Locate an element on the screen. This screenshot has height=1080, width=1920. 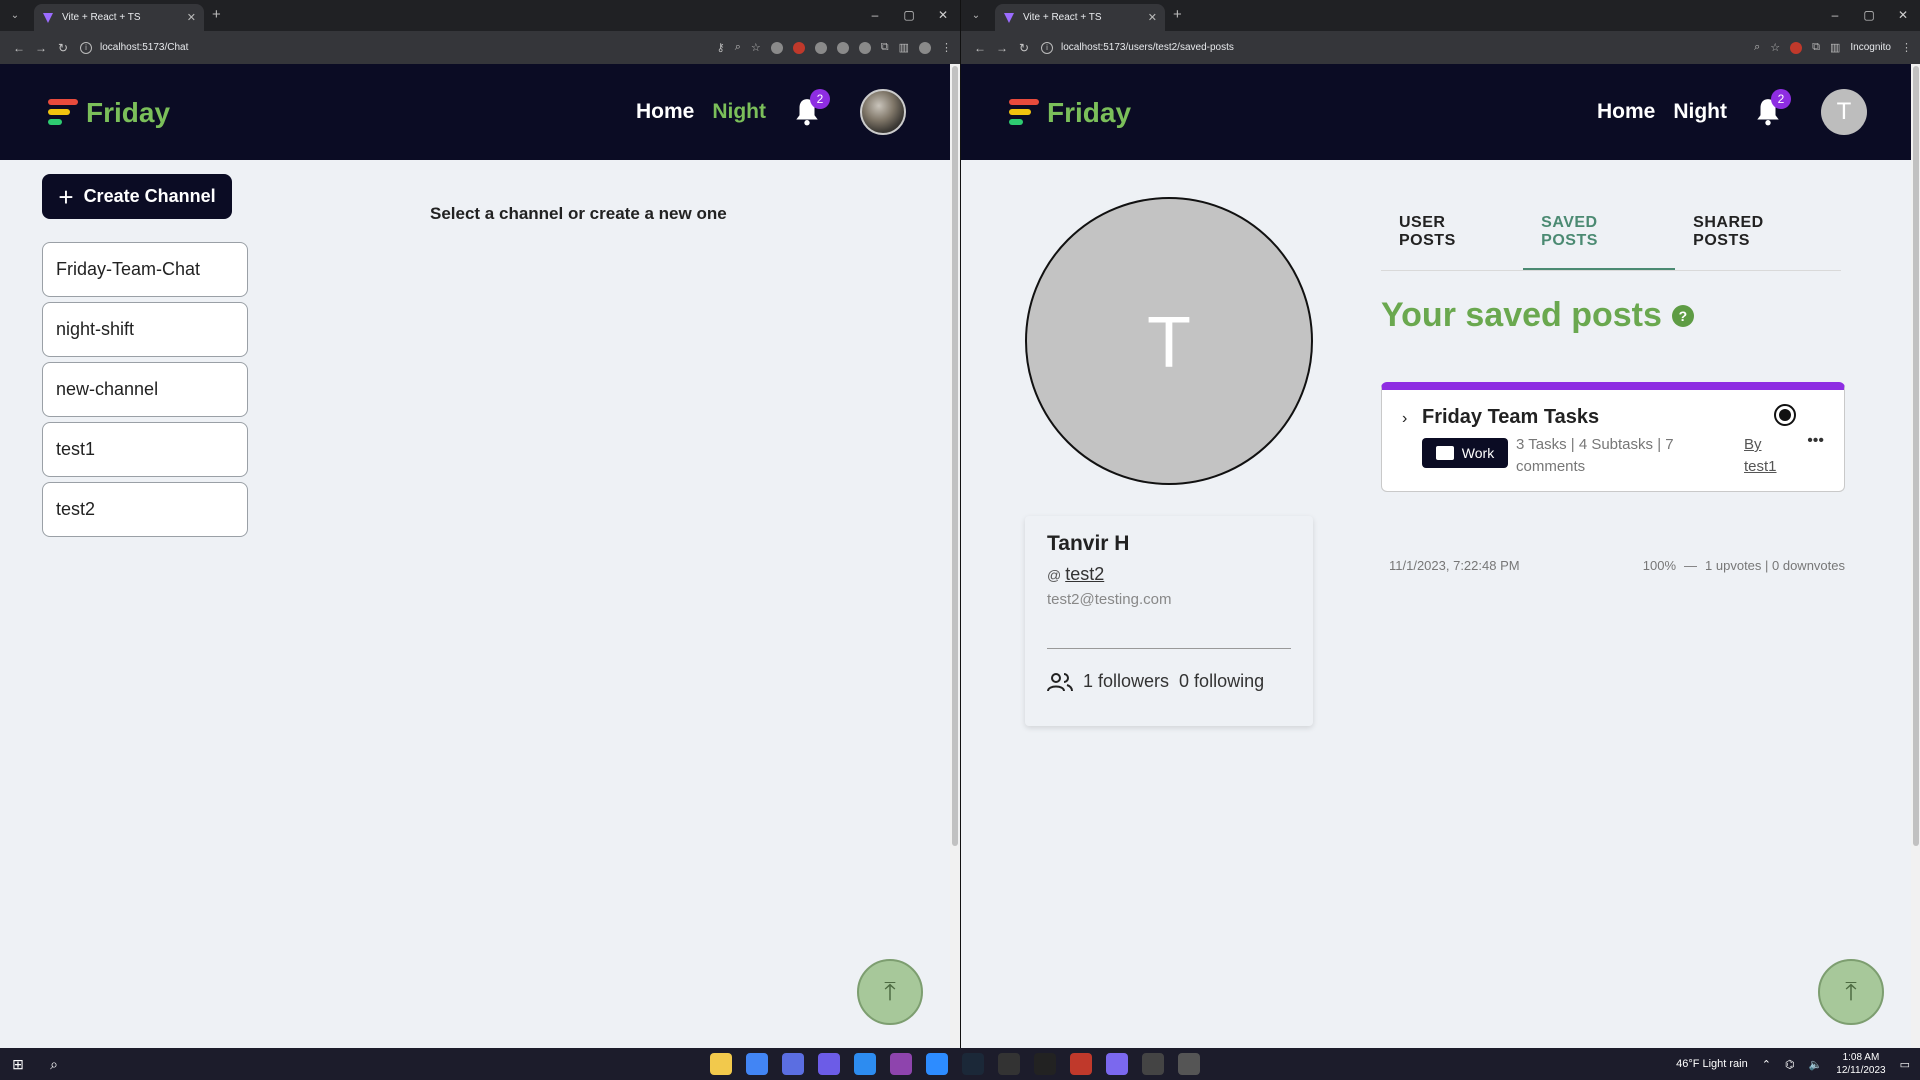
password-key-icon: ⚷ is located at coordinates (721, 47).